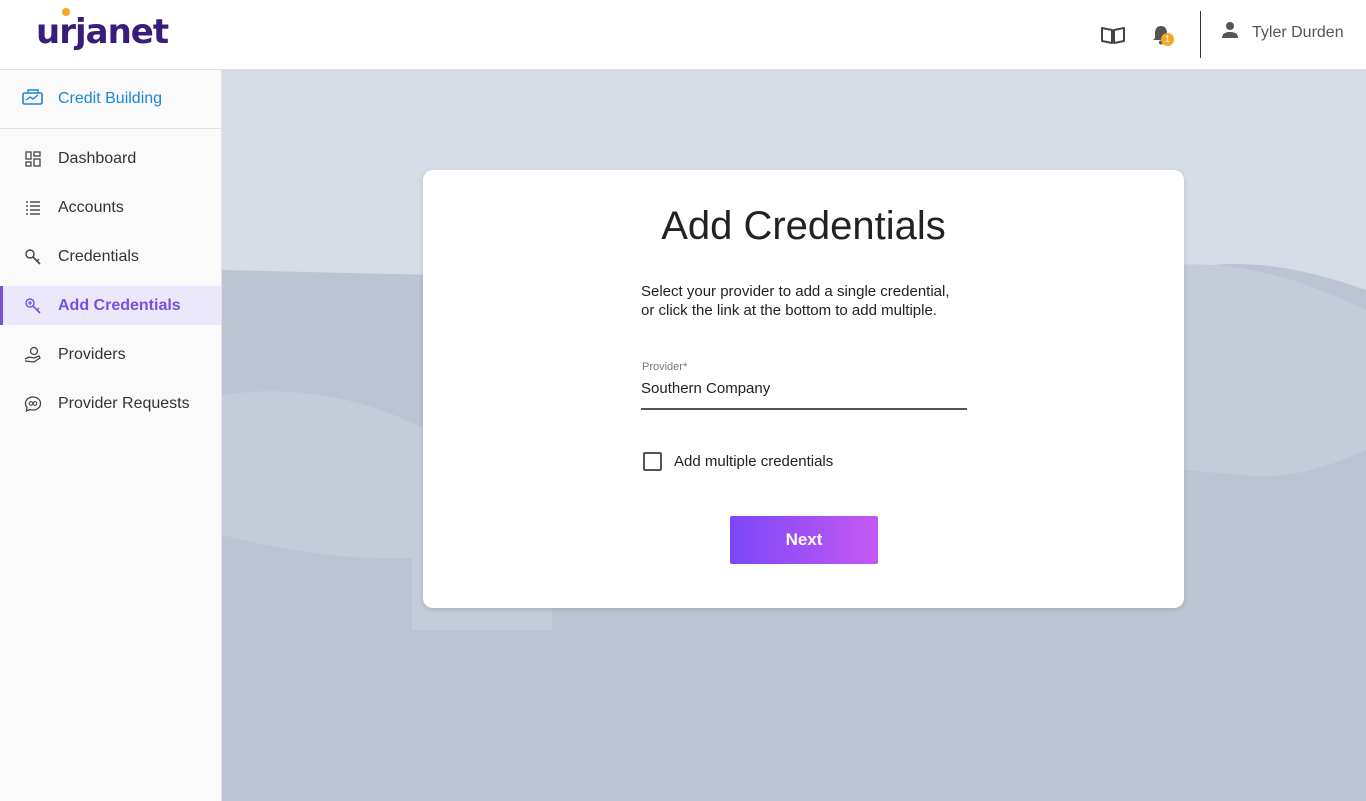 This screenshot has width=1366, height=801. Describe the element at coordinates (124, 403) in the screenshot. I see `sidebar-item-label: Provider Requests` at that location.